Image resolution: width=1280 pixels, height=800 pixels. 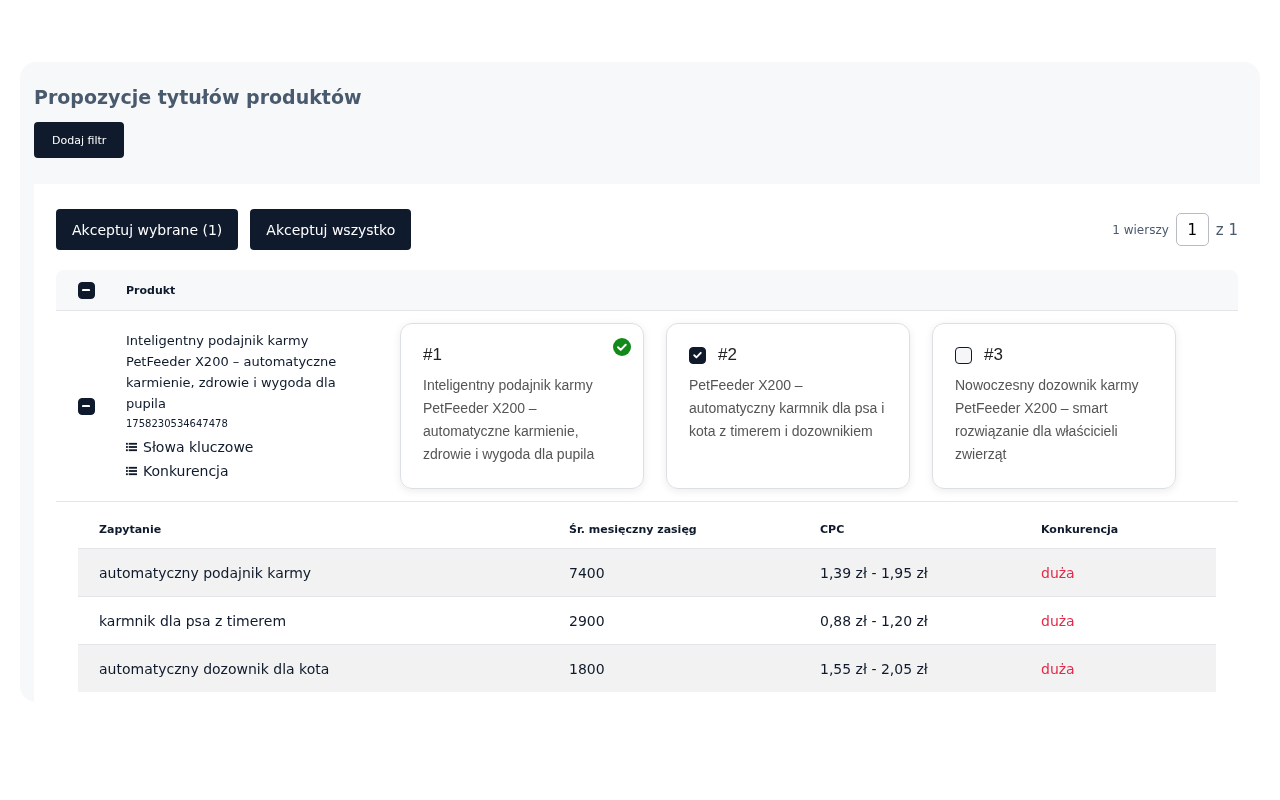 I want to click on proposal-text: PetFeeder X200 – automatyczny karmnik dla psa i kota z timerem i dozownikiem, so click(x=787, y=408).